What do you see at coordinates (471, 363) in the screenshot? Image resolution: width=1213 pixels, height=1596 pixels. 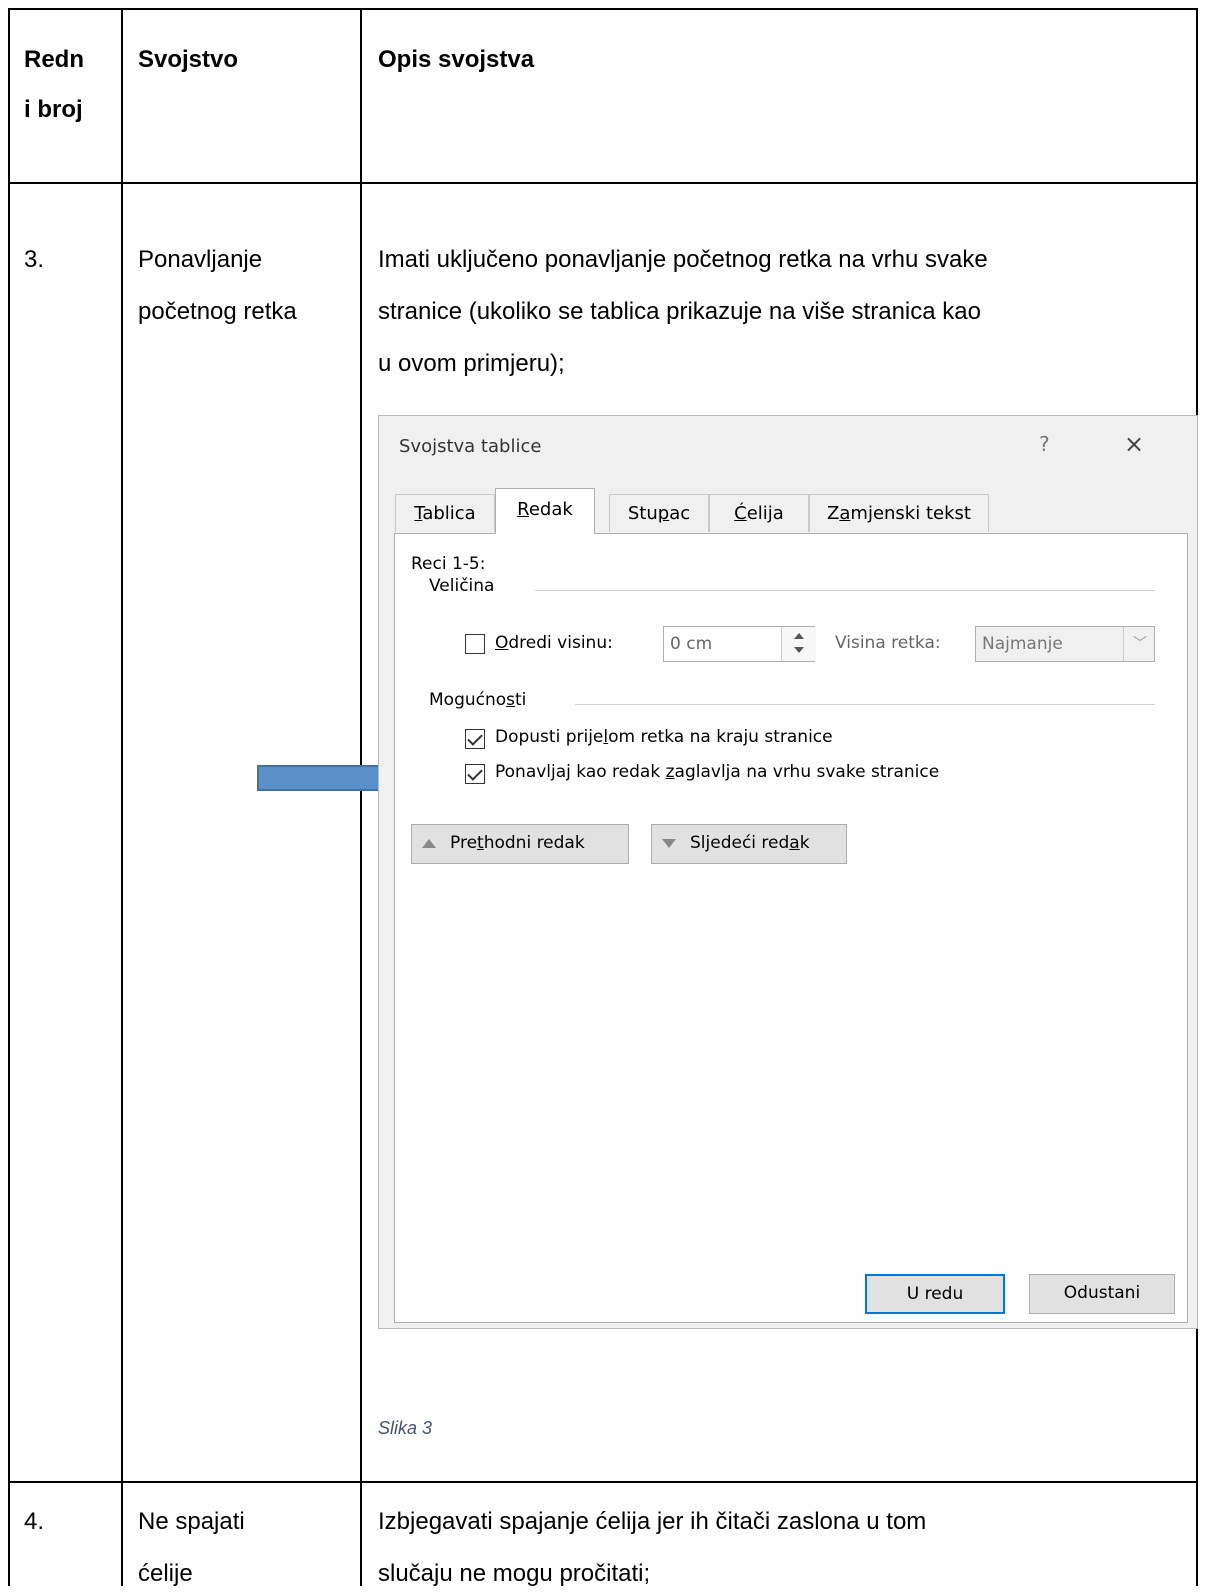 I see `row3-desc-line3: u ovom primjeru);` at bounding box center [471, 363].